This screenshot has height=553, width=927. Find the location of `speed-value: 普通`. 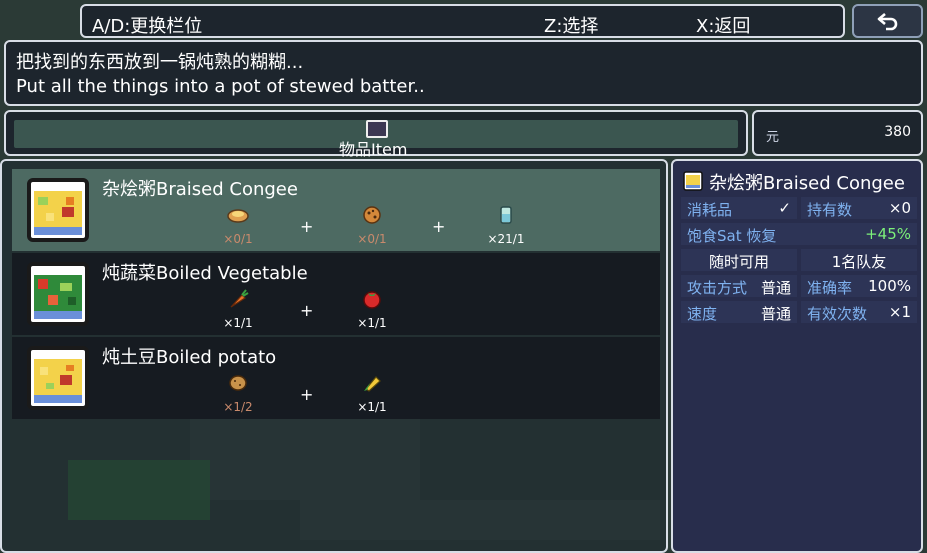

speed-value: 普通 is located at coordinates (775, 314).